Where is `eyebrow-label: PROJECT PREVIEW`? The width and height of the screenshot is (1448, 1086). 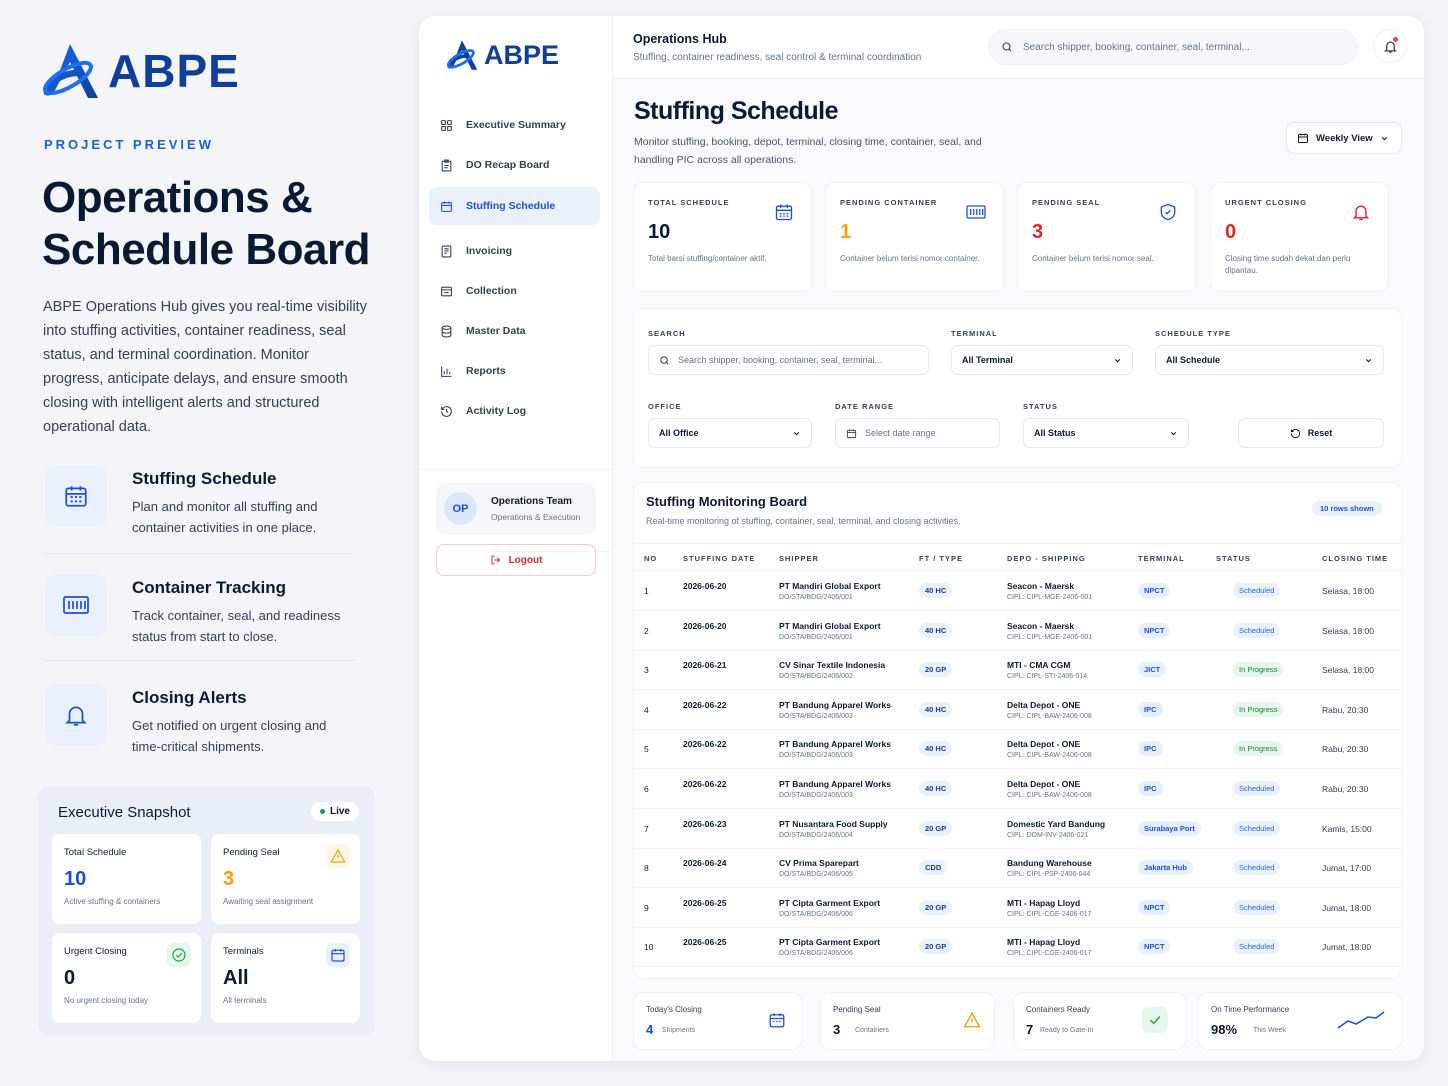
eyebrow-label: PROJECT PREVIEW is located at coordinates (129, 144).